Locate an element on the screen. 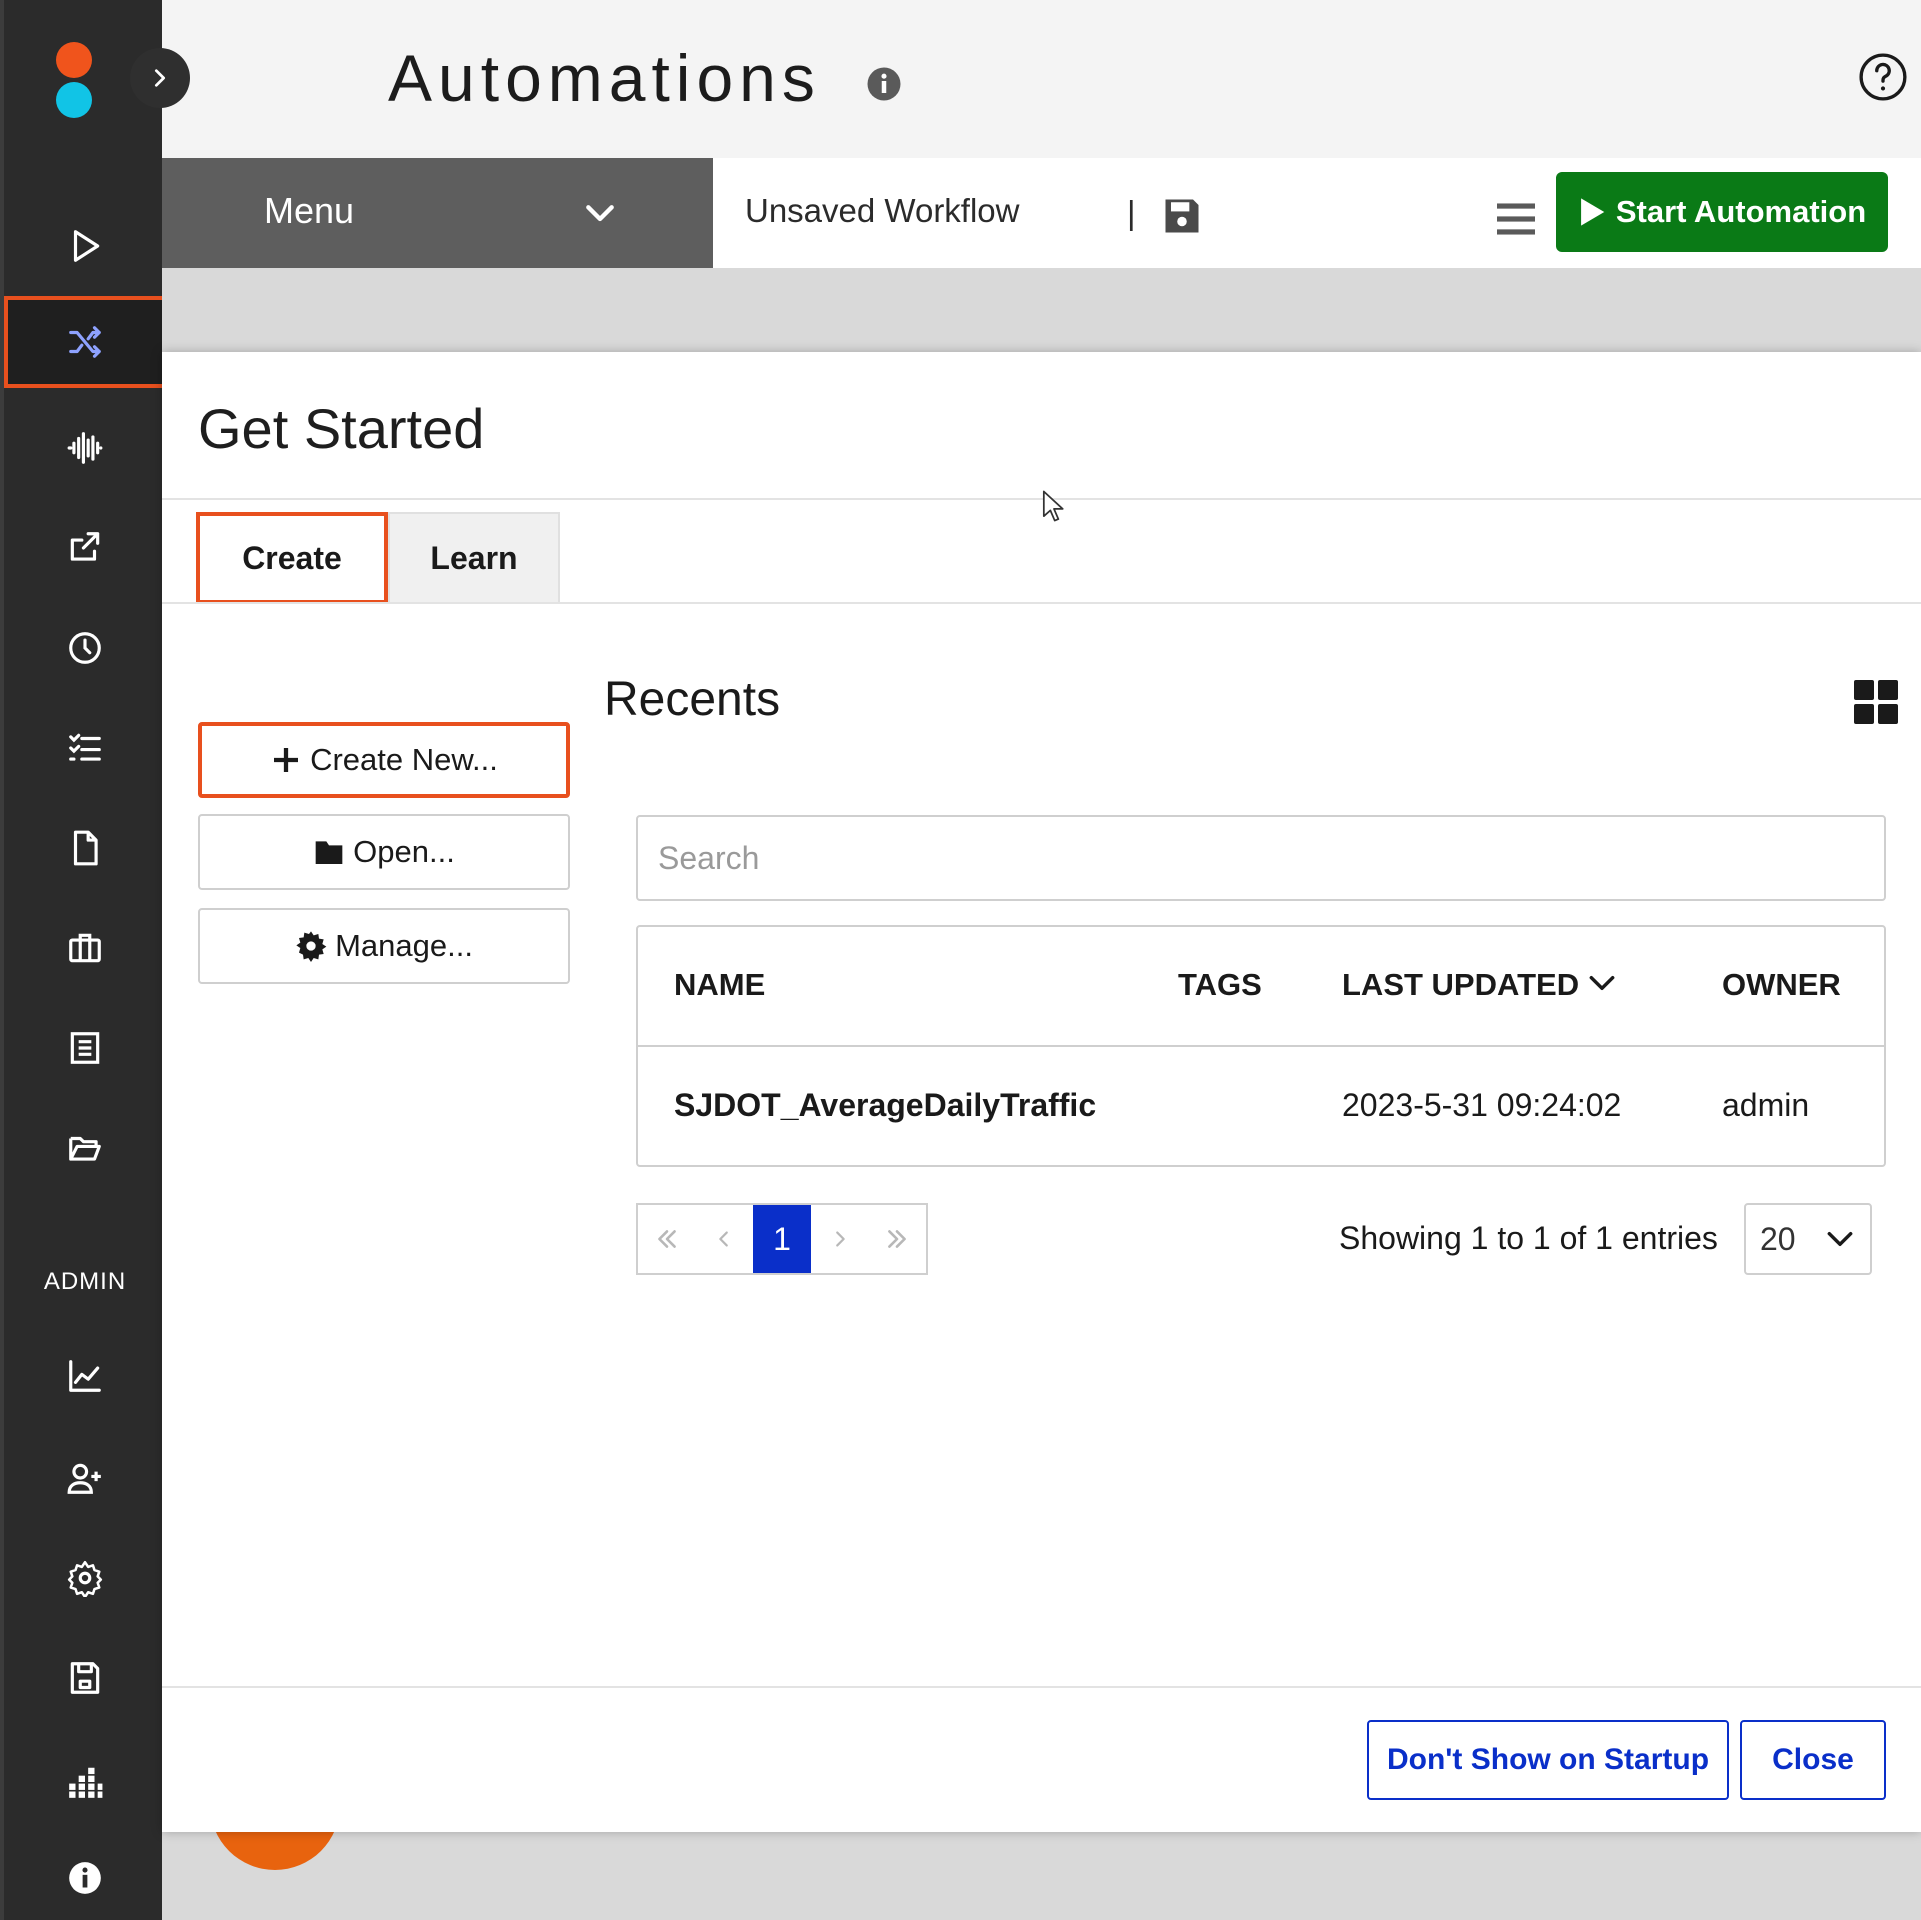 This screenshot has height=1920, width=1921. briefcase-icon is located at coordinates (85, 948).